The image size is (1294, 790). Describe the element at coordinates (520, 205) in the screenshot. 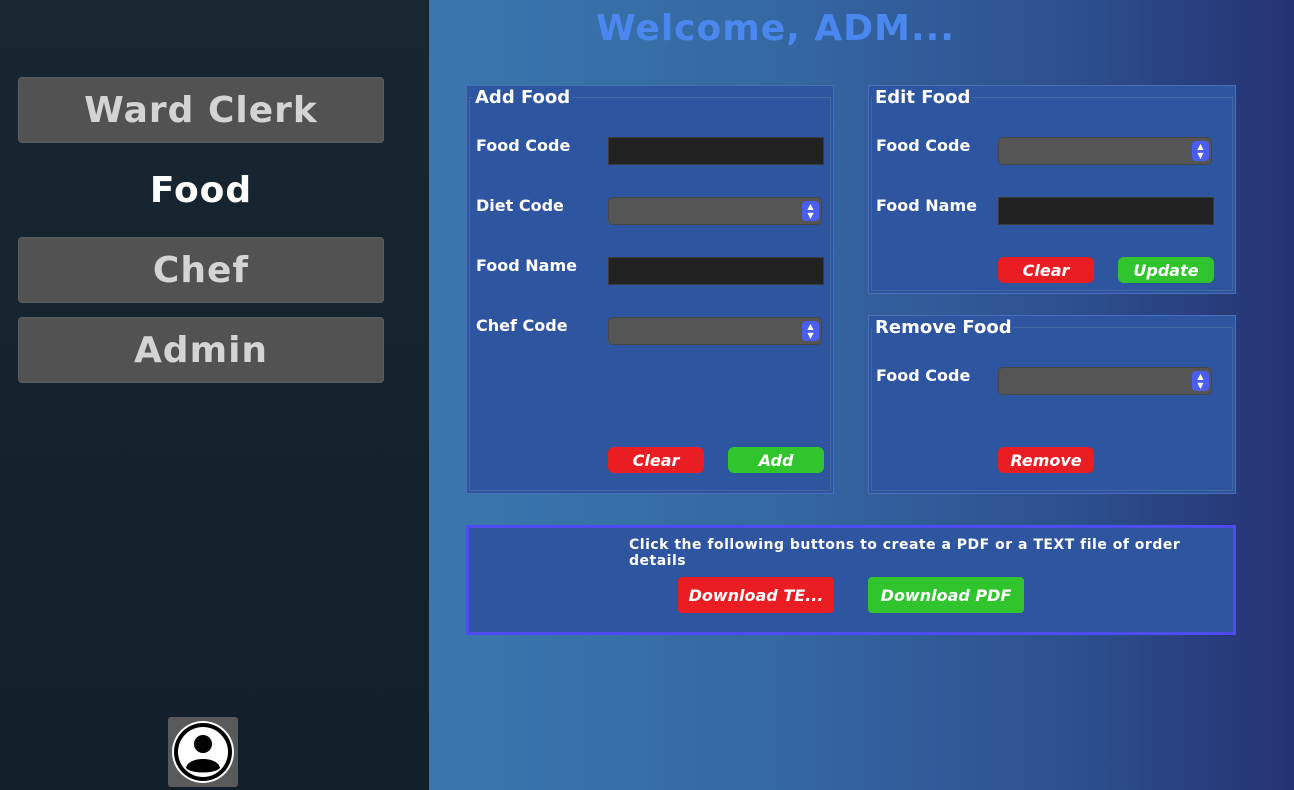

I see `add-diet-code-label: Diet Code` at that location.